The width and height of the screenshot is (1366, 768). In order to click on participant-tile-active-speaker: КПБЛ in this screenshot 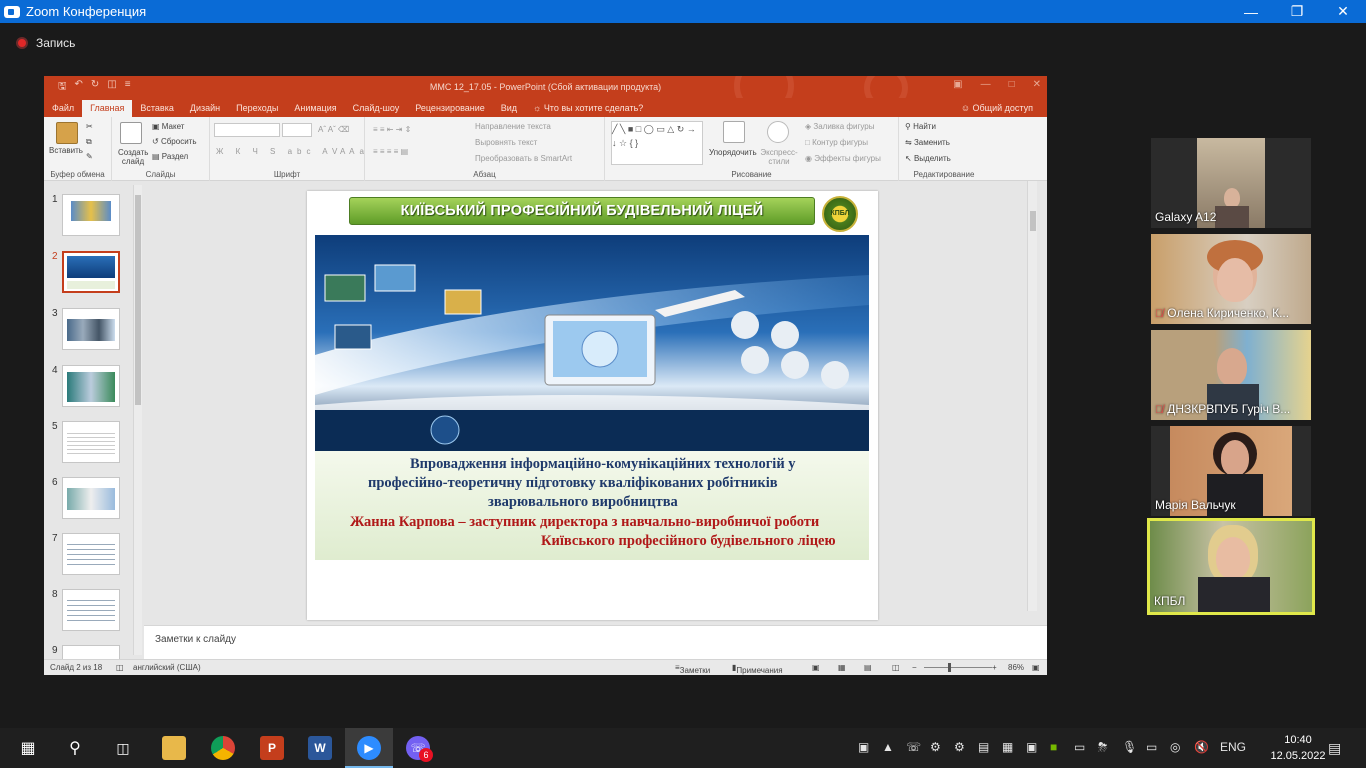, I will do `click(1231, 566)`.